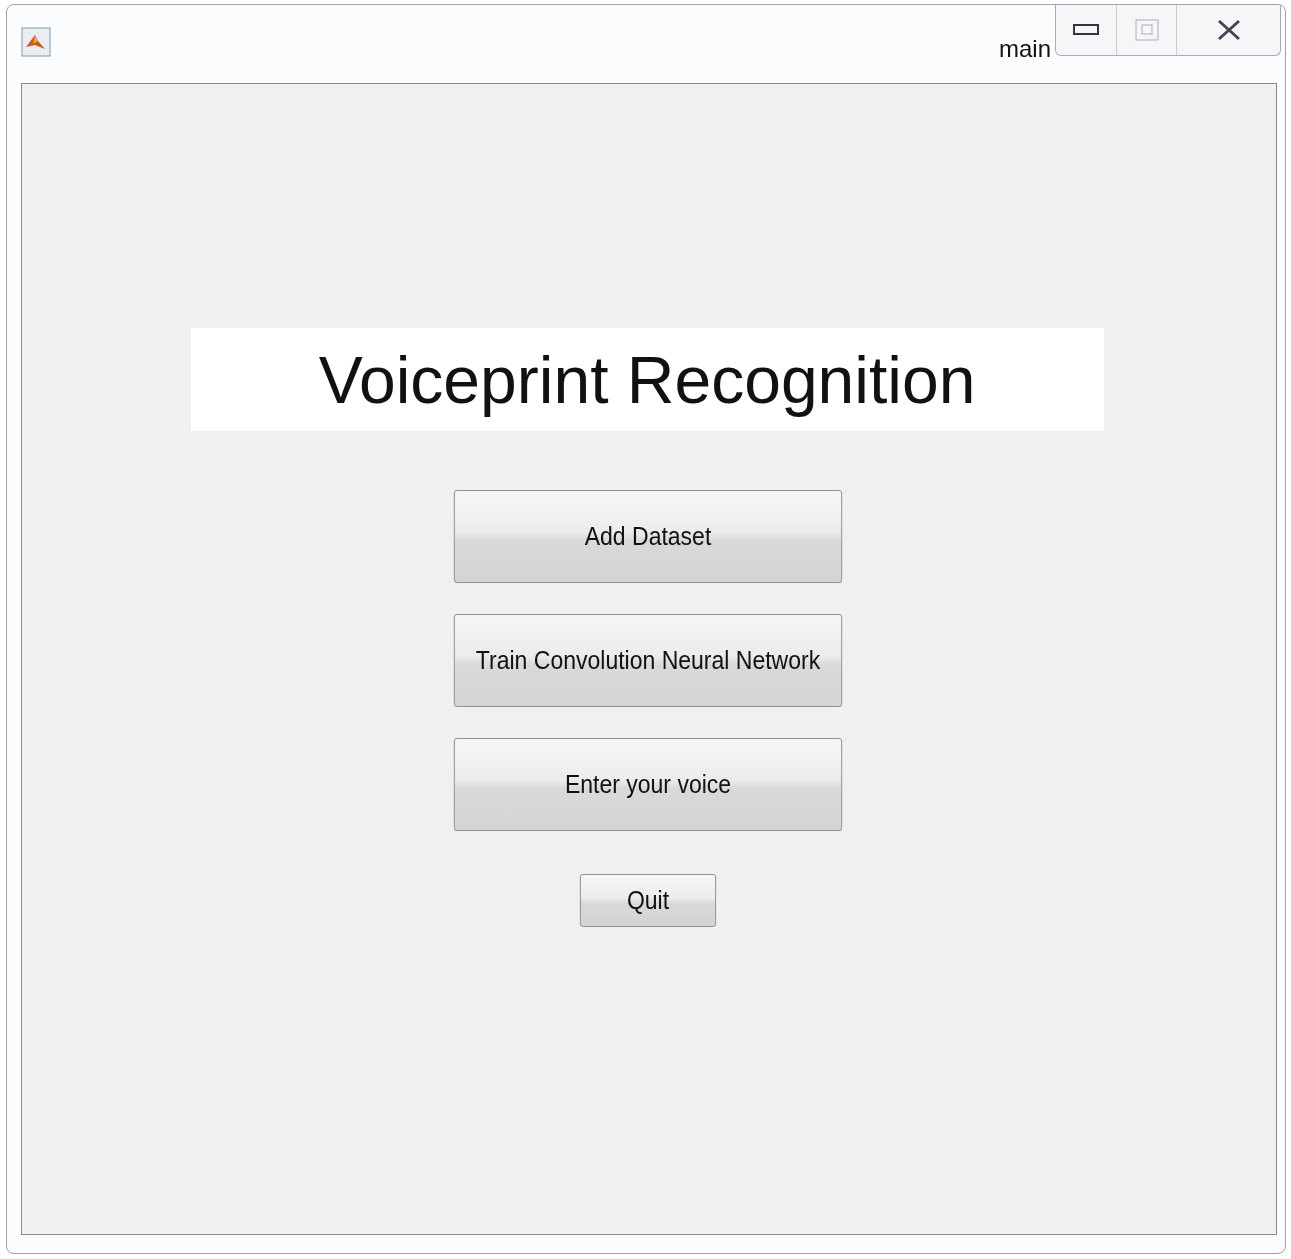 The width and height of the screenshot is (1291, 1259). I want to click on action-button: Enter your voice, so click(648, 784).